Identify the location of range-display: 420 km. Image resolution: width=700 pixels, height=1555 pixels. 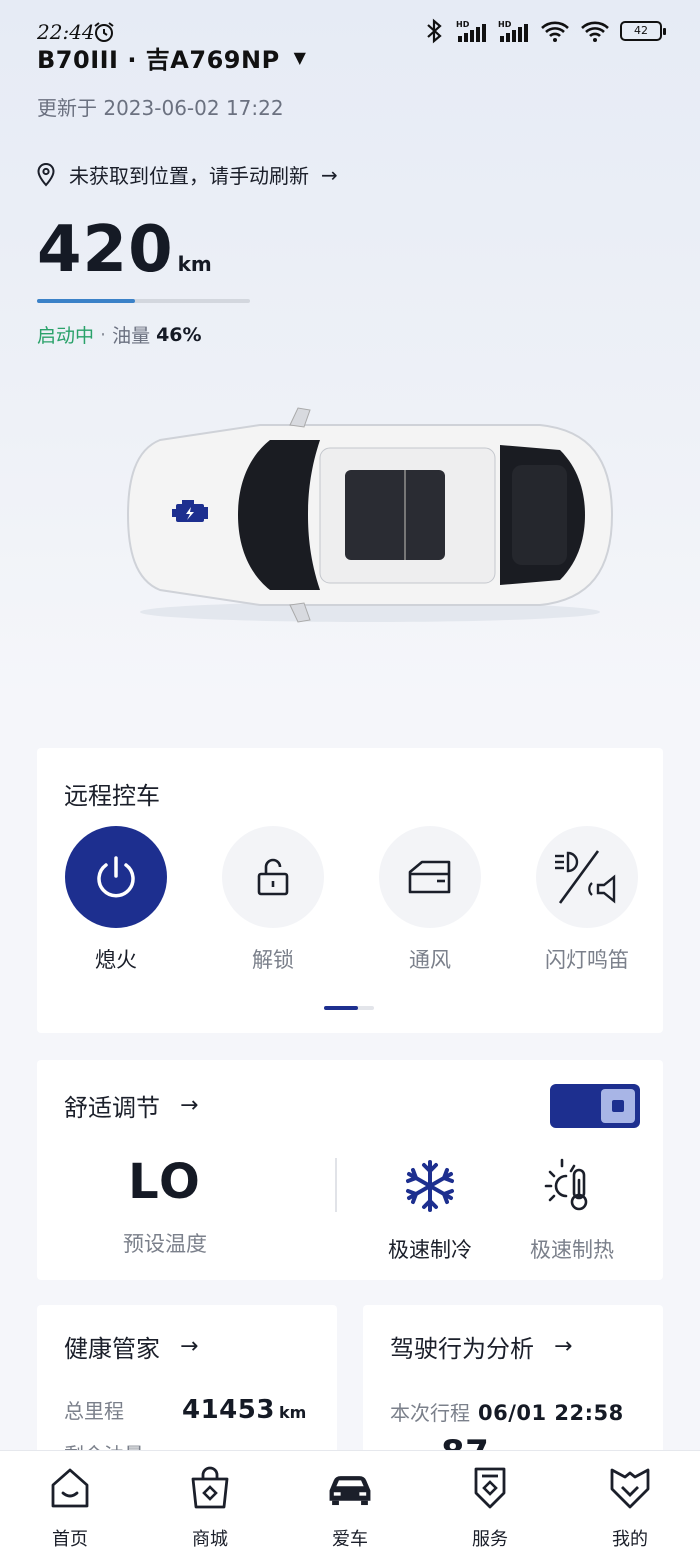
(124, 250).